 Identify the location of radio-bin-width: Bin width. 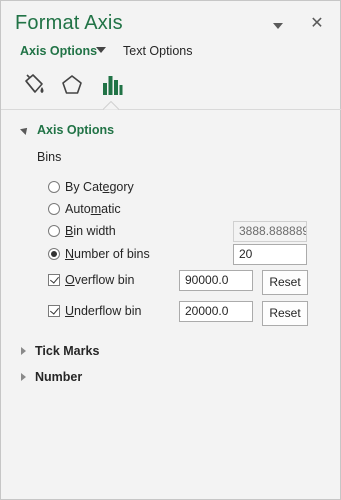
(82, 231).